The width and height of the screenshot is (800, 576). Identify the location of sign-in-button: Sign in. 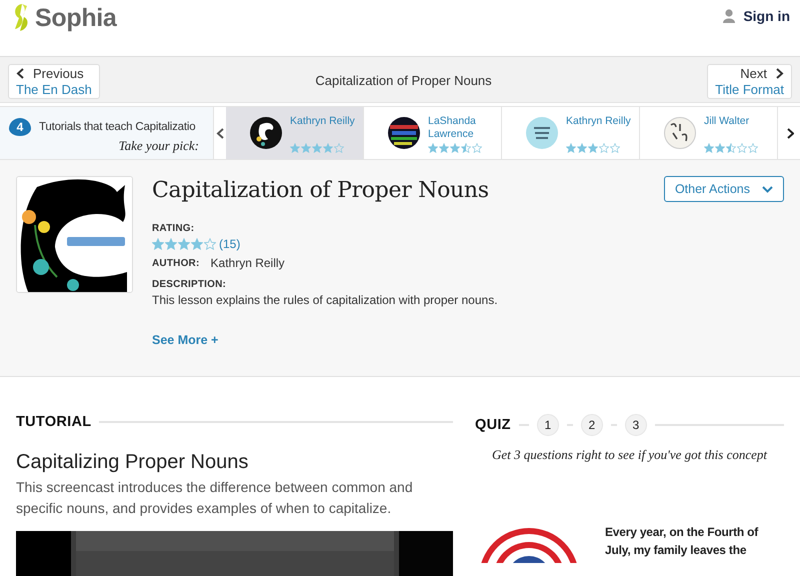
(756, 16).